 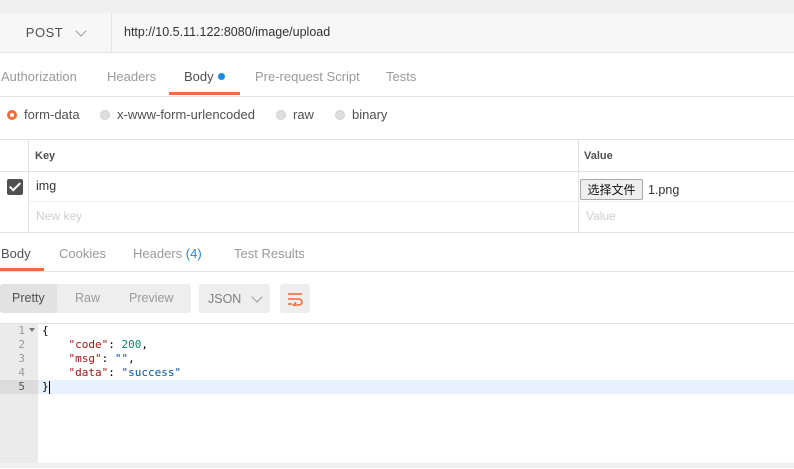 What do you see at coordinates (46, 186) in the screenshot?
I see `key-input: img` at bounding box center [46, 186].